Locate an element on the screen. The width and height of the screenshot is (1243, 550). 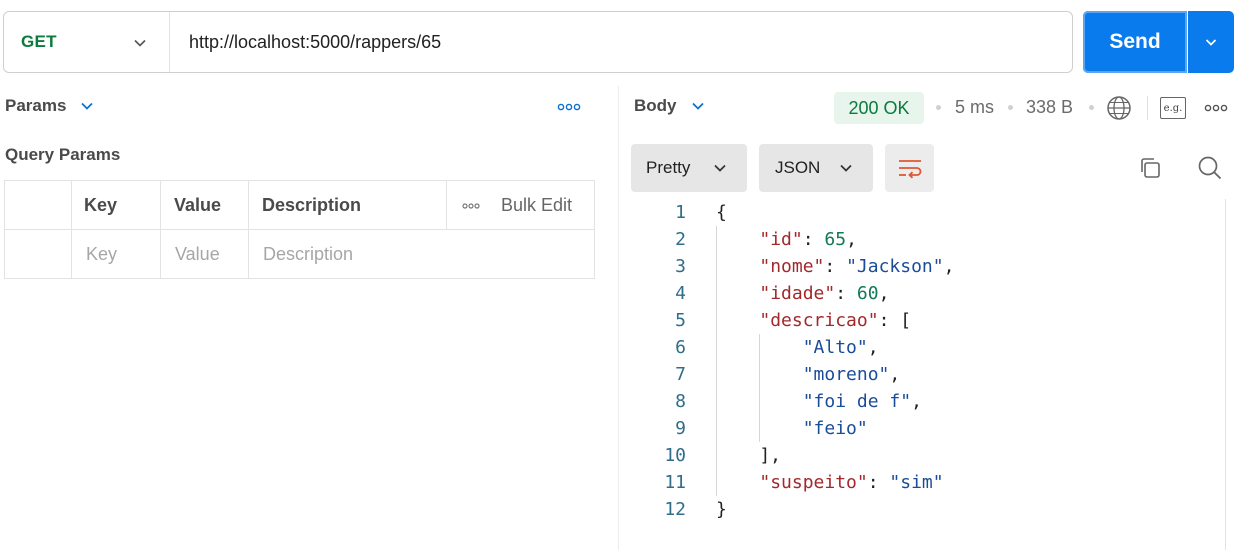
response-size: 338 B is located at coordinates (1049, 107).